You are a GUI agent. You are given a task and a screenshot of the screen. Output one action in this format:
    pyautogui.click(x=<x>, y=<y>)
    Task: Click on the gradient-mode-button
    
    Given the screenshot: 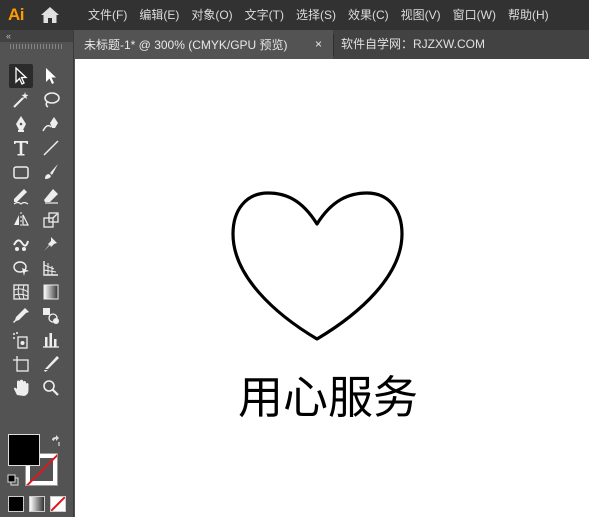 What is the action you would take?
    pyautogui.click(x=37, y=504)
    